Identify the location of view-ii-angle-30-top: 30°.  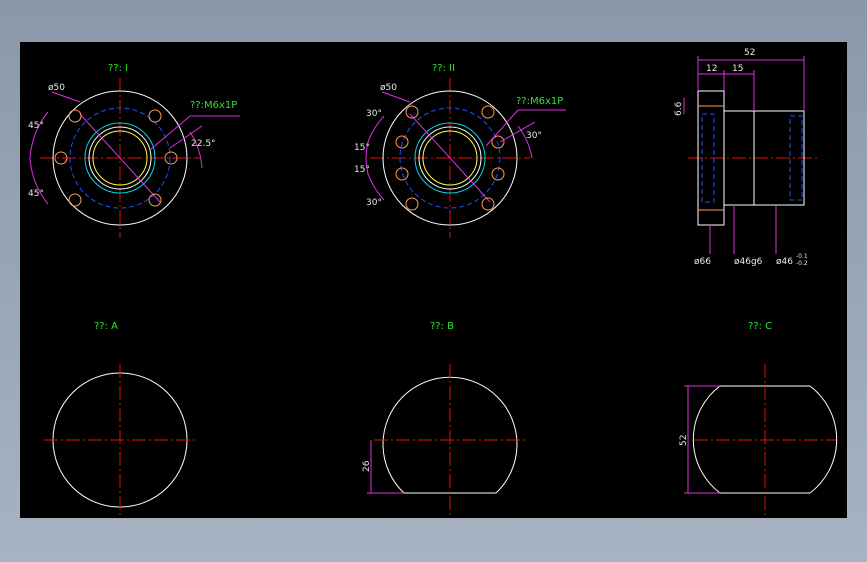
(374, 114).